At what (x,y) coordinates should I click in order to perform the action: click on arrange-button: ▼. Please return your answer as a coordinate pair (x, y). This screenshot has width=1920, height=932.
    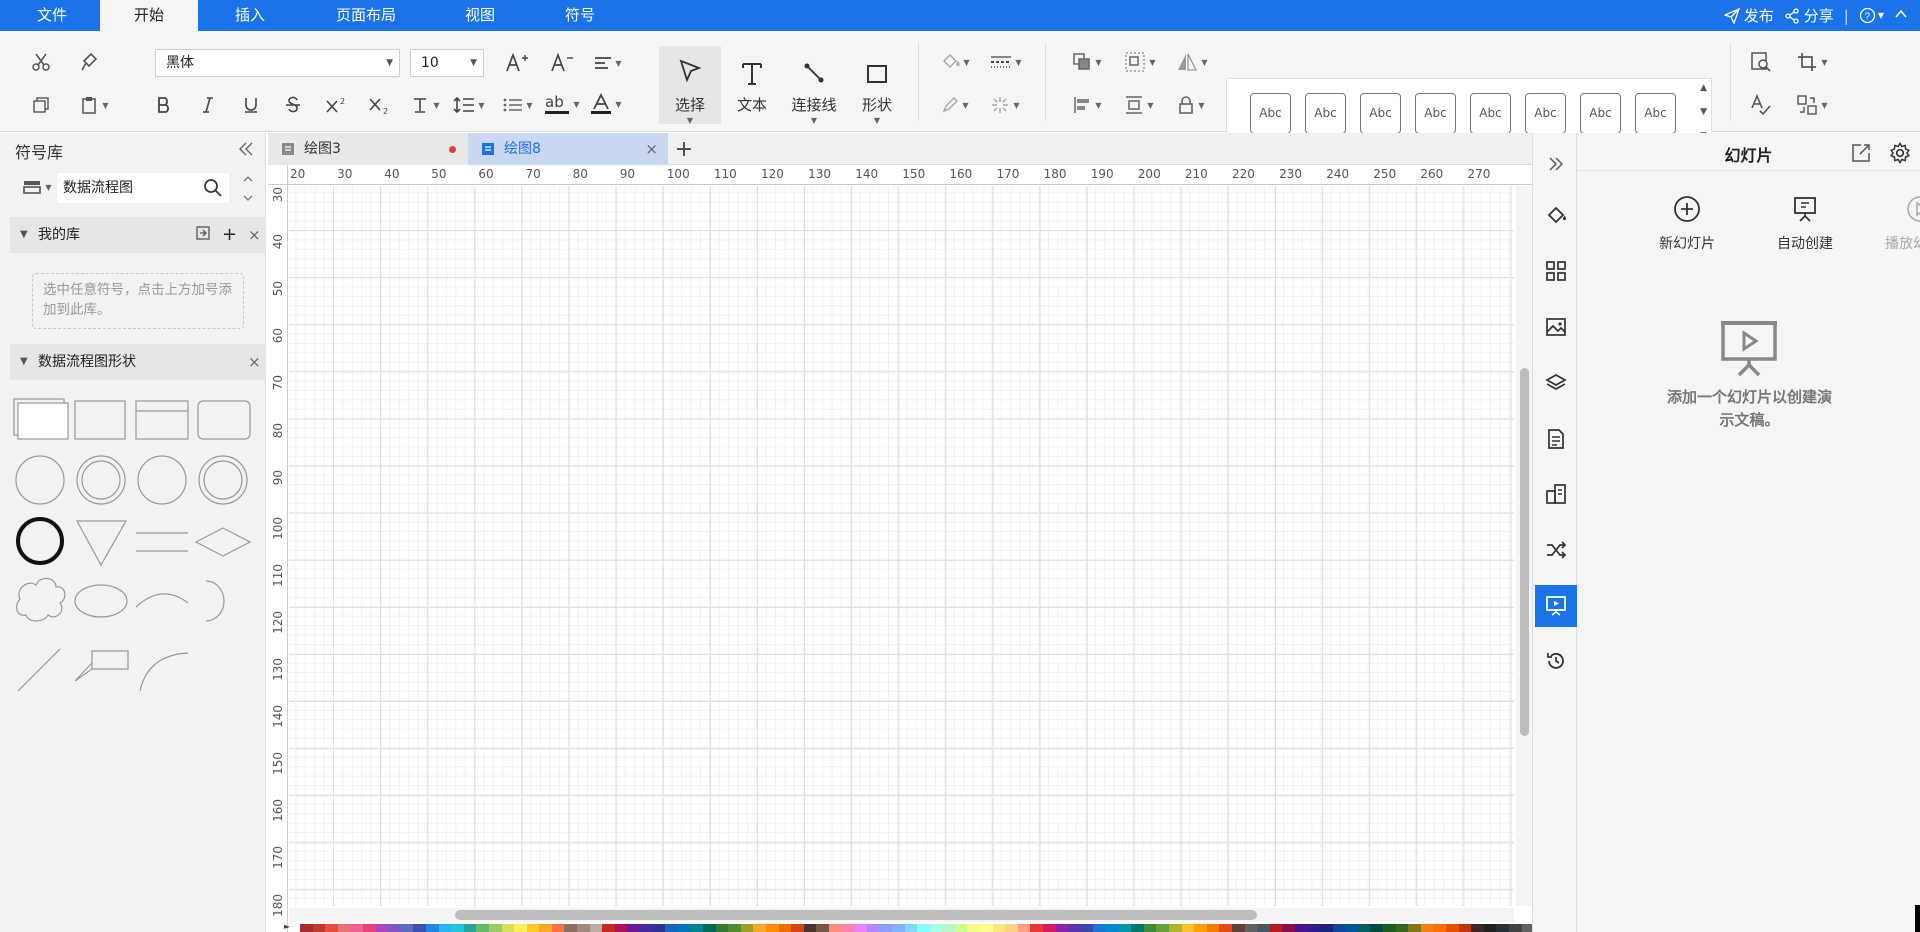
    Looking at the image, I should click on (1087, 62).